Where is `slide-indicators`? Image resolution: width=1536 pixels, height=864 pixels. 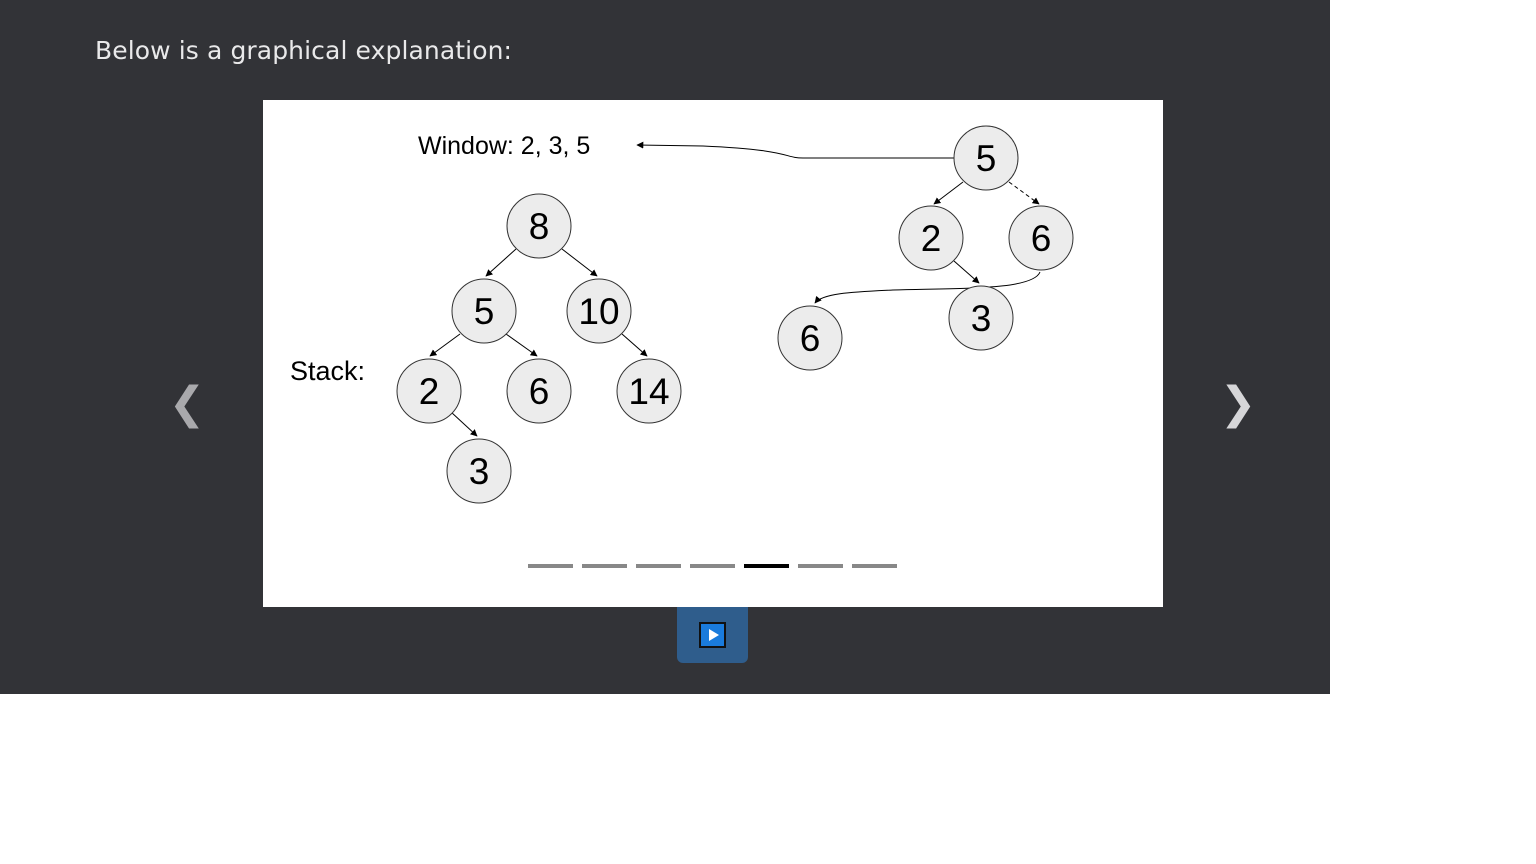
slide-indicators is located at coordinates (712, 566).